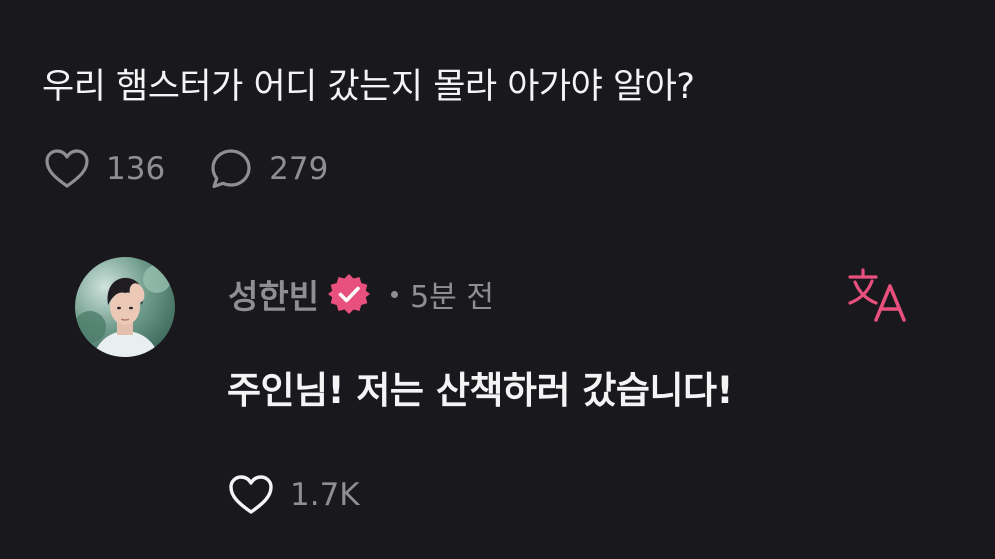  What do you see at coordinates (104, 169) in the screenshot?
I see `post-like-button: 136` at bounding box center [104, 169].